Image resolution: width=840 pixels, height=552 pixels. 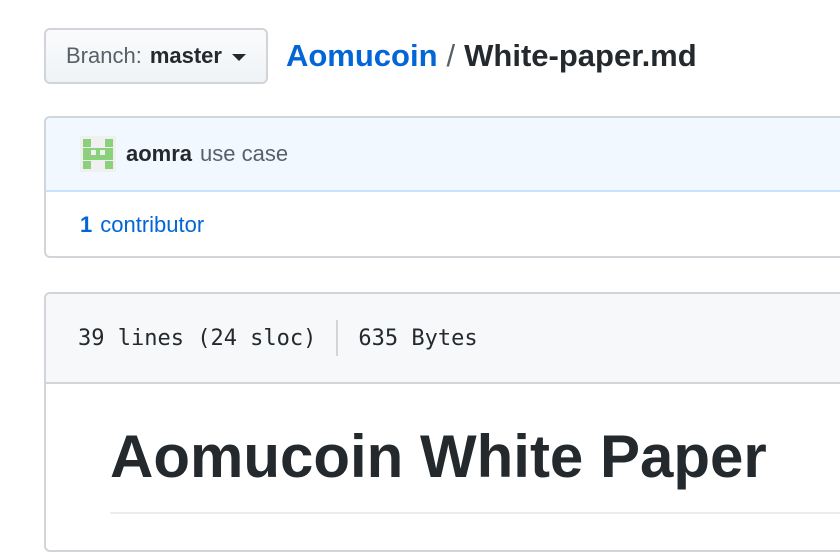 I want to click on latest-commit-header: aomra use case, so click(x=443, y=155).